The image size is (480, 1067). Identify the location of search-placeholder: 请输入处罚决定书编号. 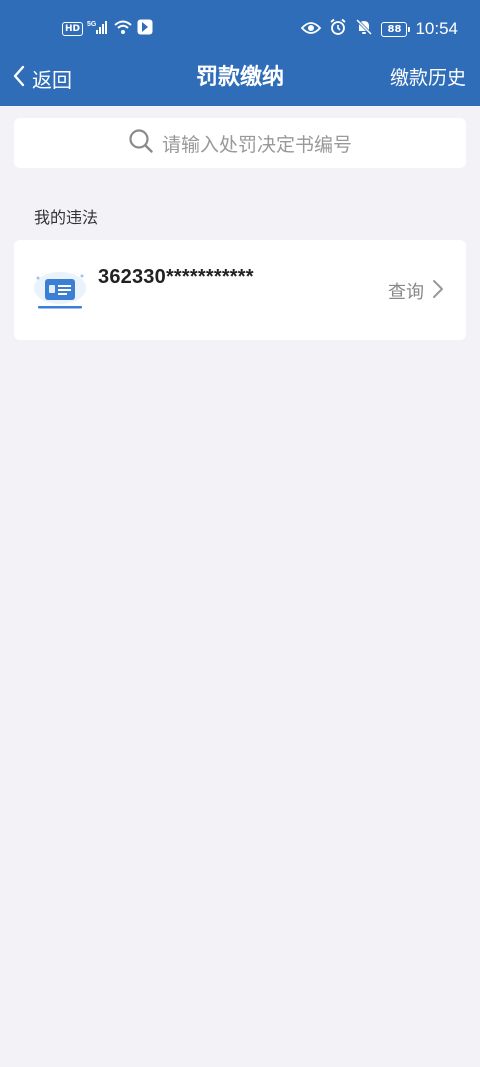
(256, 144).